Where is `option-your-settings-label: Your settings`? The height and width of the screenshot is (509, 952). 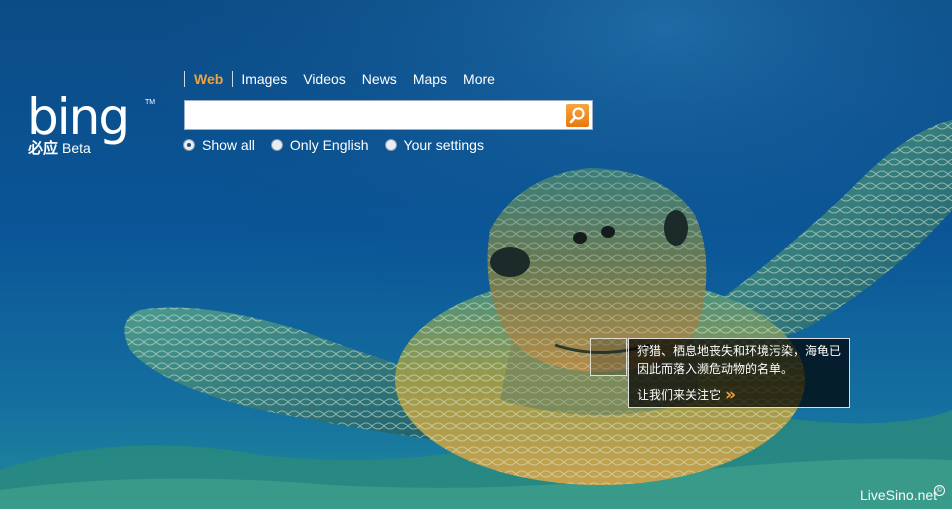
option-your-settings-label: Your settings is located at coordinates (443, 145).